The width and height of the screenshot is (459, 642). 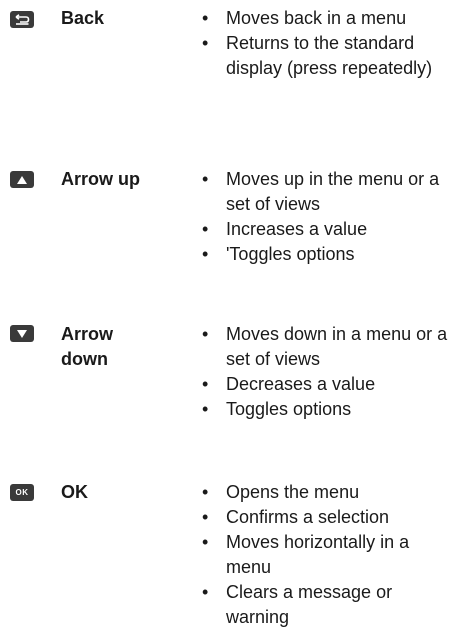 I want to click on list-item: • Moves up in the menu or a set of views, so click(x=321, y=191).